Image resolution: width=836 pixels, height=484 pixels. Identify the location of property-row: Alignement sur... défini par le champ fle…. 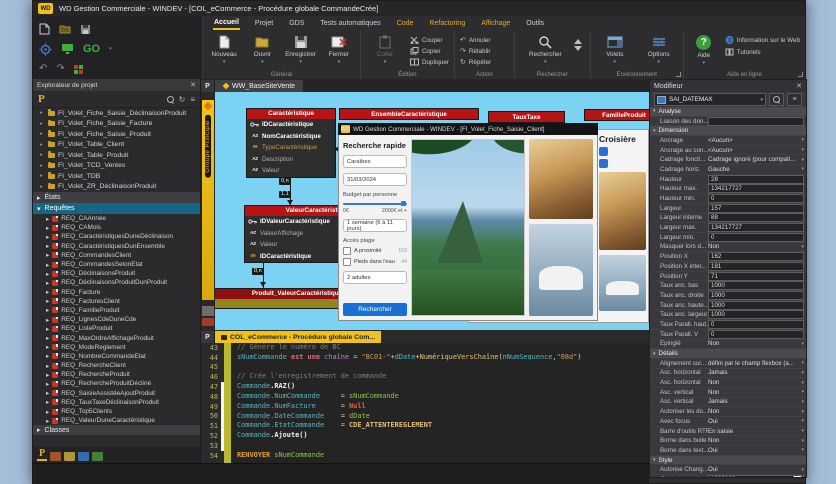
(728, 364).